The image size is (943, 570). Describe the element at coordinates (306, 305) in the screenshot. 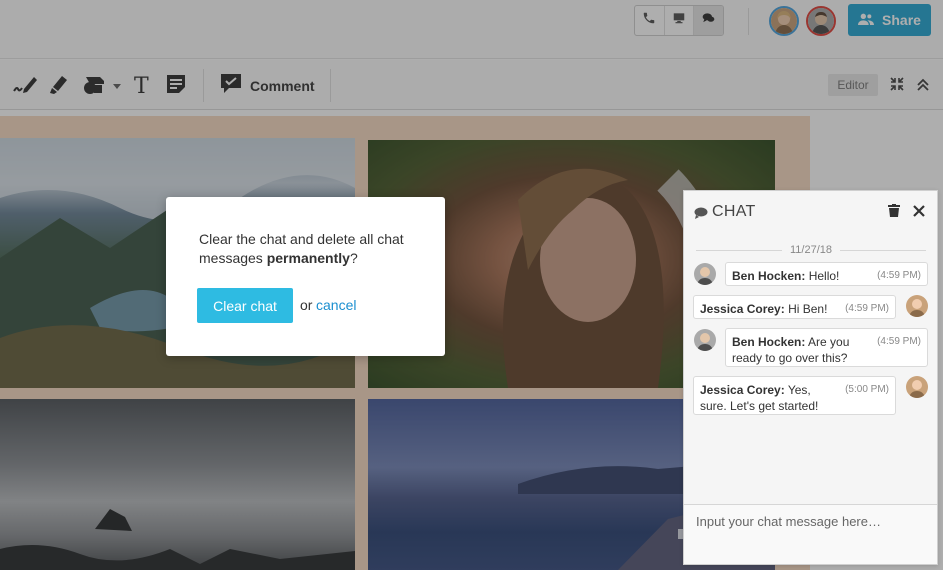

I see `or-label: or` at that location.